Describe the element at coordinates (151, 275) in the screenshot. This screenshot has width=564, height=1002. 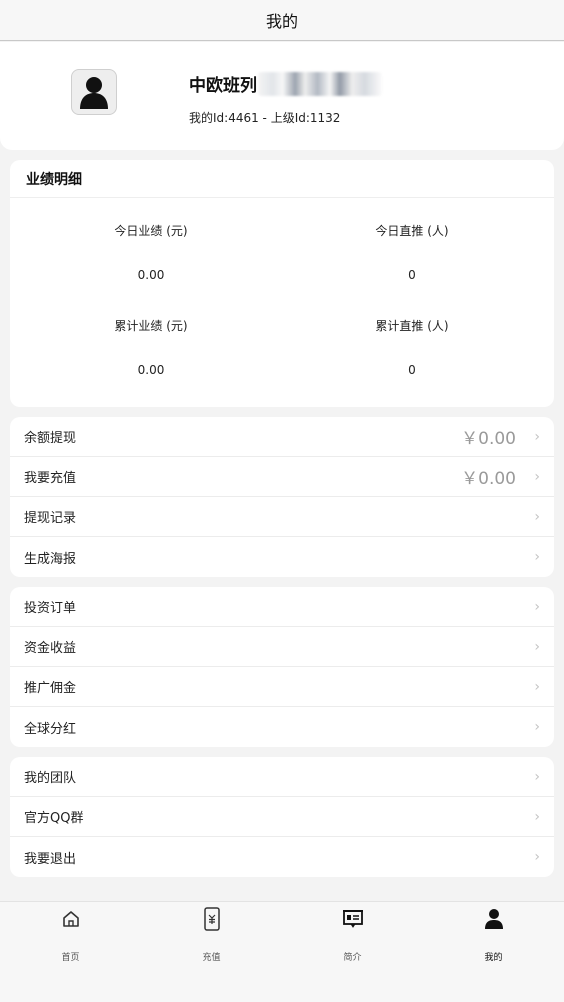
I see `stat-today-performance-value: 0.00` at that location.